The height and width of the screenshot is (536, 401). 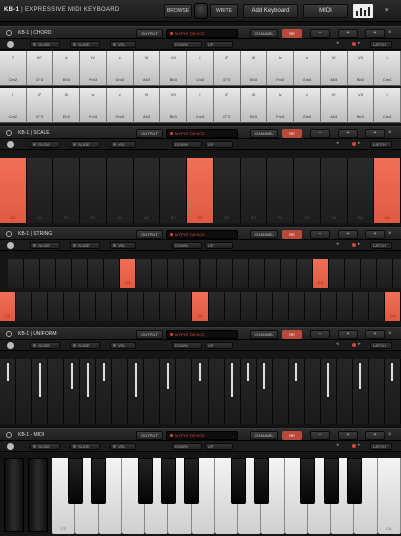 I want to click on chord-pad: III° D°3, so click(x=40, y=68).